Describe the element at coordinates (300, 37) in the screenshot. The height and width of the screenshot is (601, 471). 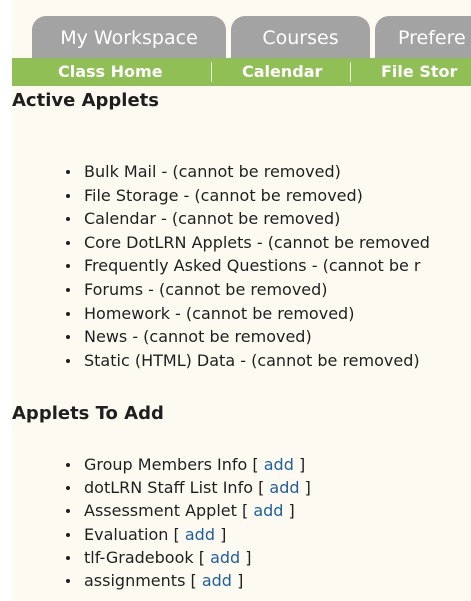
I see `tab-courses: Courses` at that location.